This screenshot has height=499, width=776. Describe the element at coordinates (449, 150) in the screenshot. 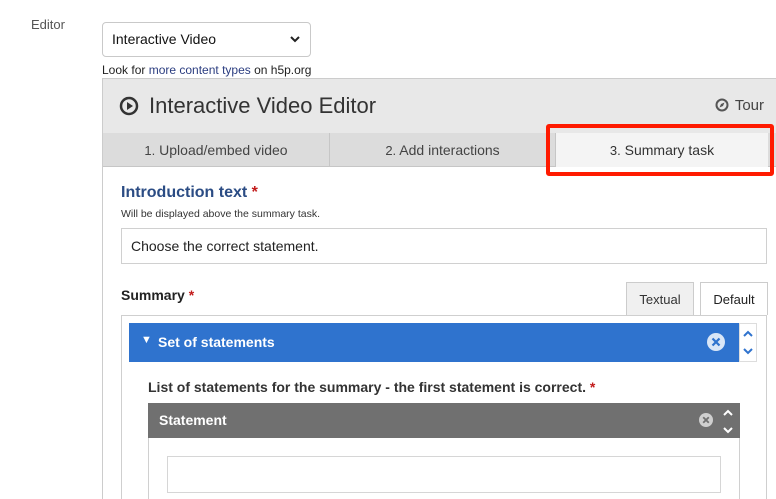

I see `tab-label: Add interactions` at that location.